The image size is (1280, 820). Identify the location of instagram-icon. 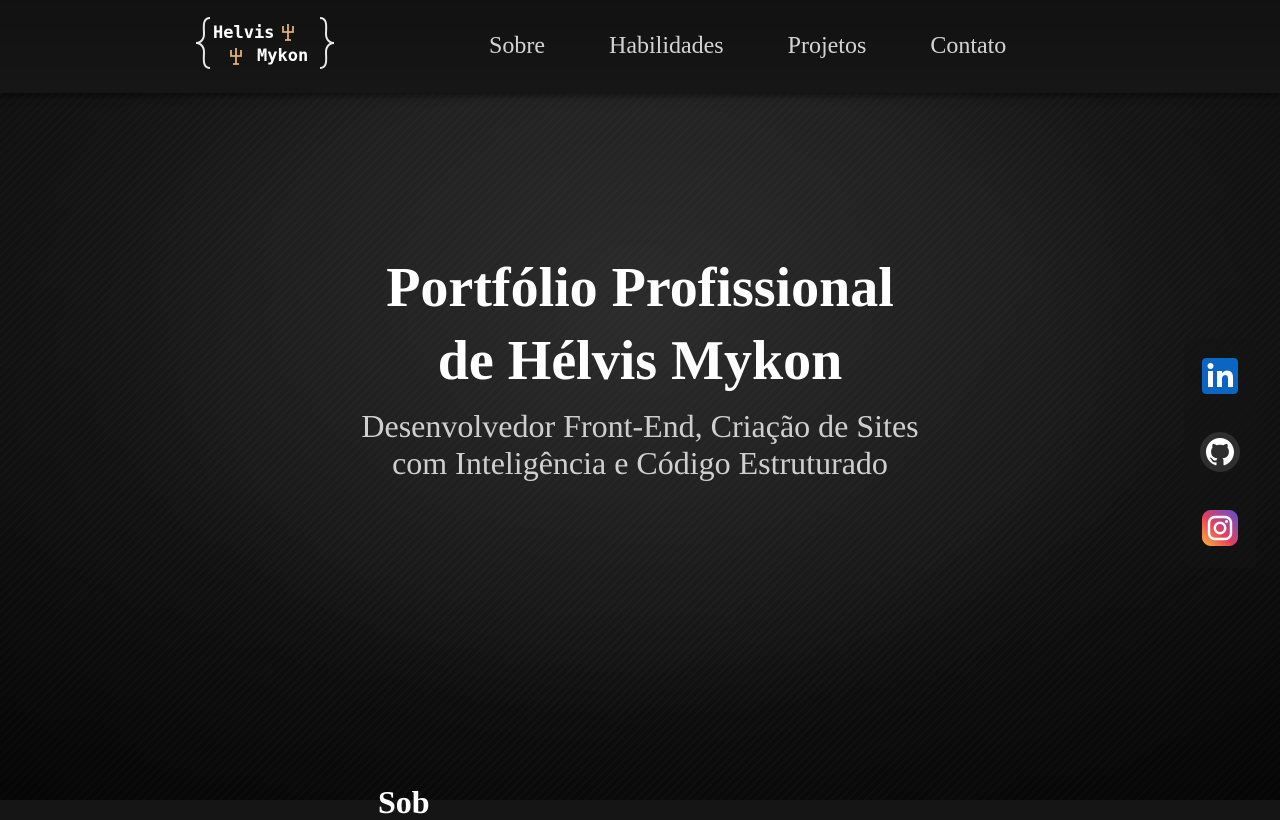
(1220, 528).